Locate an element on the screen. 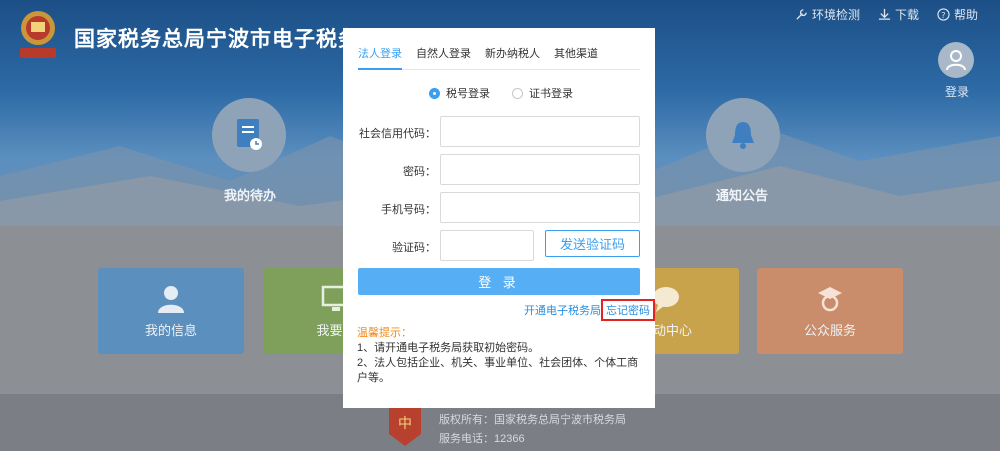 The image size is (1000, 451). tab-individual-login: 自然人登录 is located at coordinates (443, 49).